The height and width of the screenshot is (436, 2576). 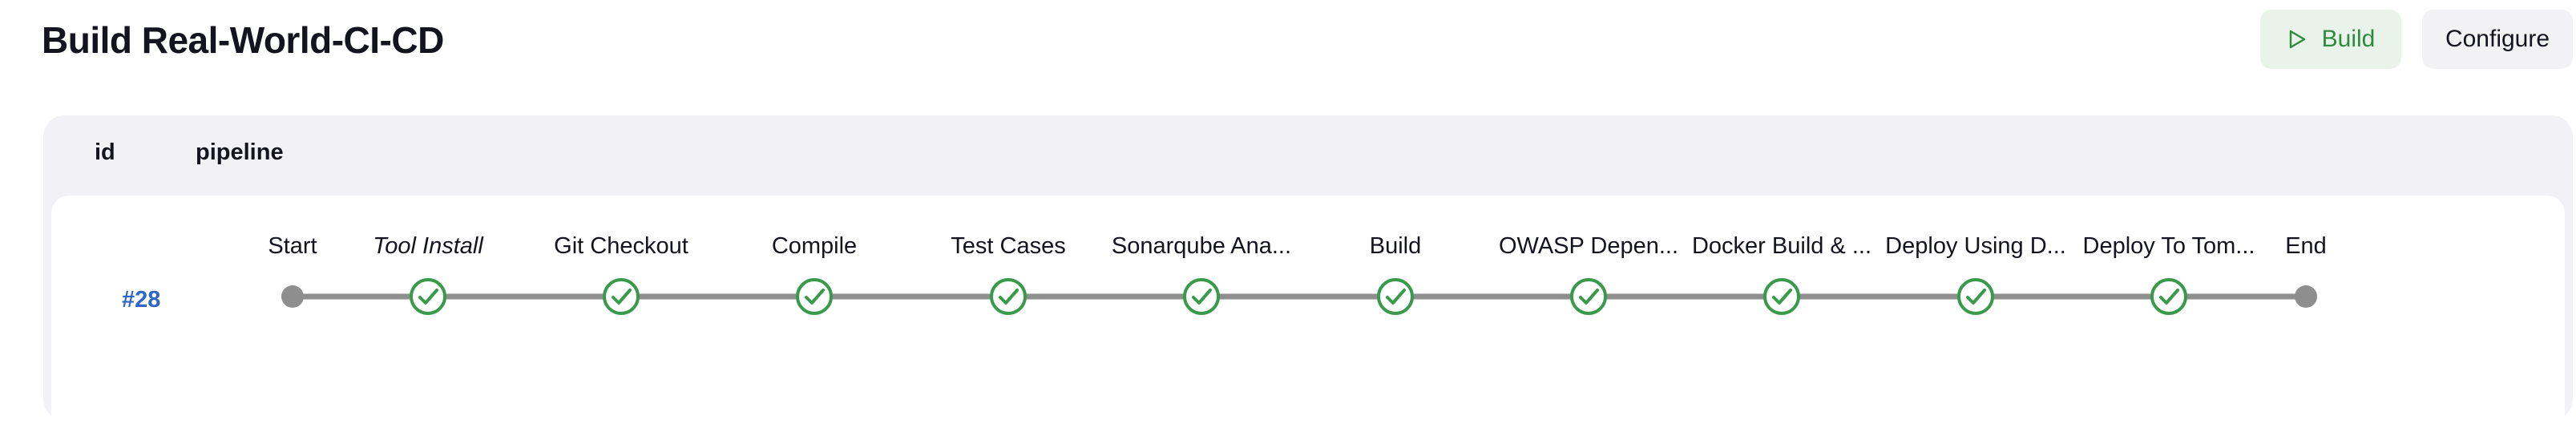 What do you see at coordinates (621, 246) in the screenshot?
I see `stage-label: Git Checkout` at bounding box center [621, 246].